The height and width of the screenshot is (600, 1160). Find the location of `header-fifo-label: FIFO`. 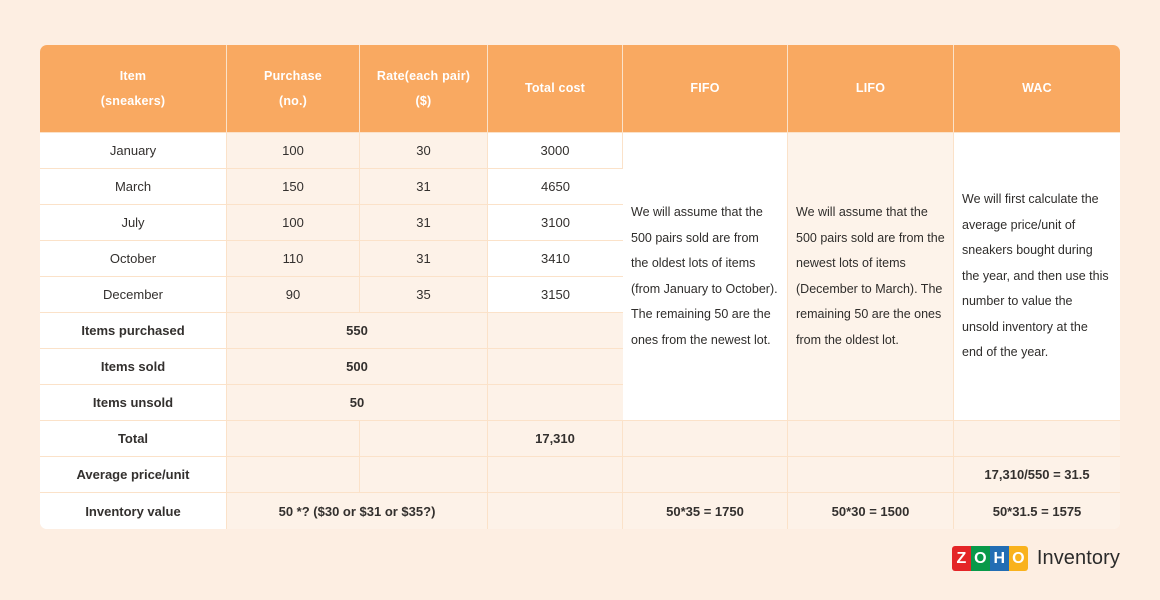

header-fifo-label: FIFO is located at coordinates (705, 88).